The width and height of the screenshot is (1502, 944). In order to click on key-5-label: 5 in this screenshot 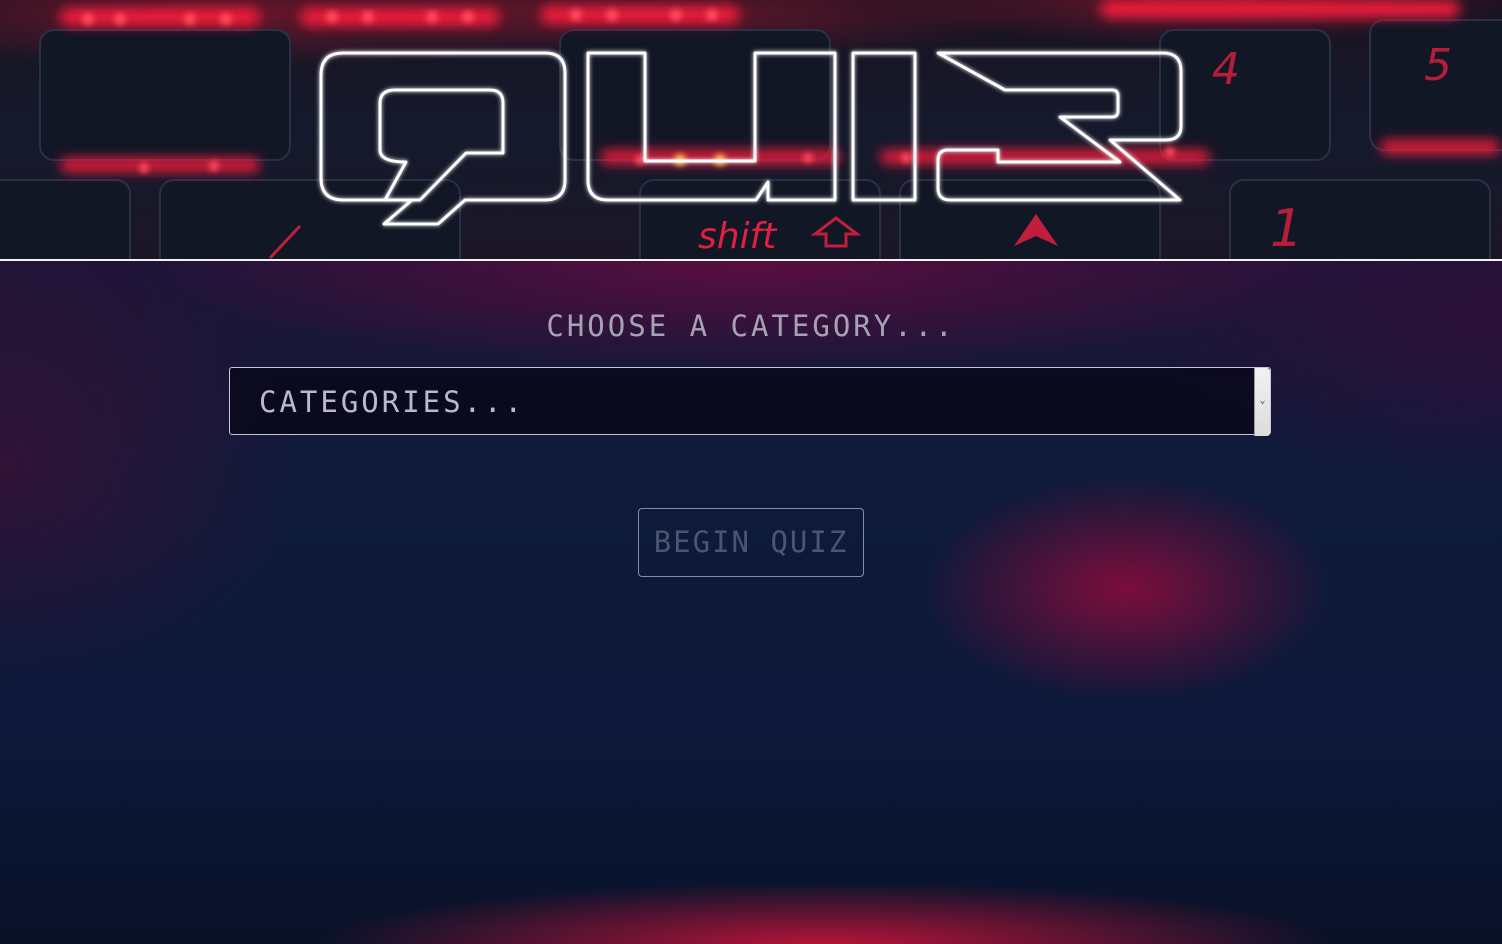, I will do `click(1438, 65)`.